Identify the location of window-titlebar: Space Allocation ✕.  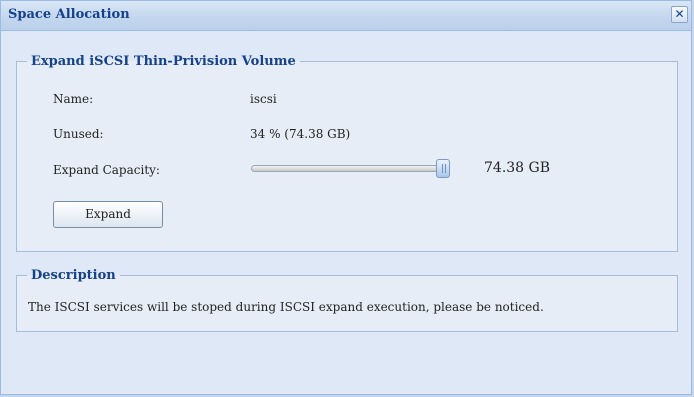
(346, 16).